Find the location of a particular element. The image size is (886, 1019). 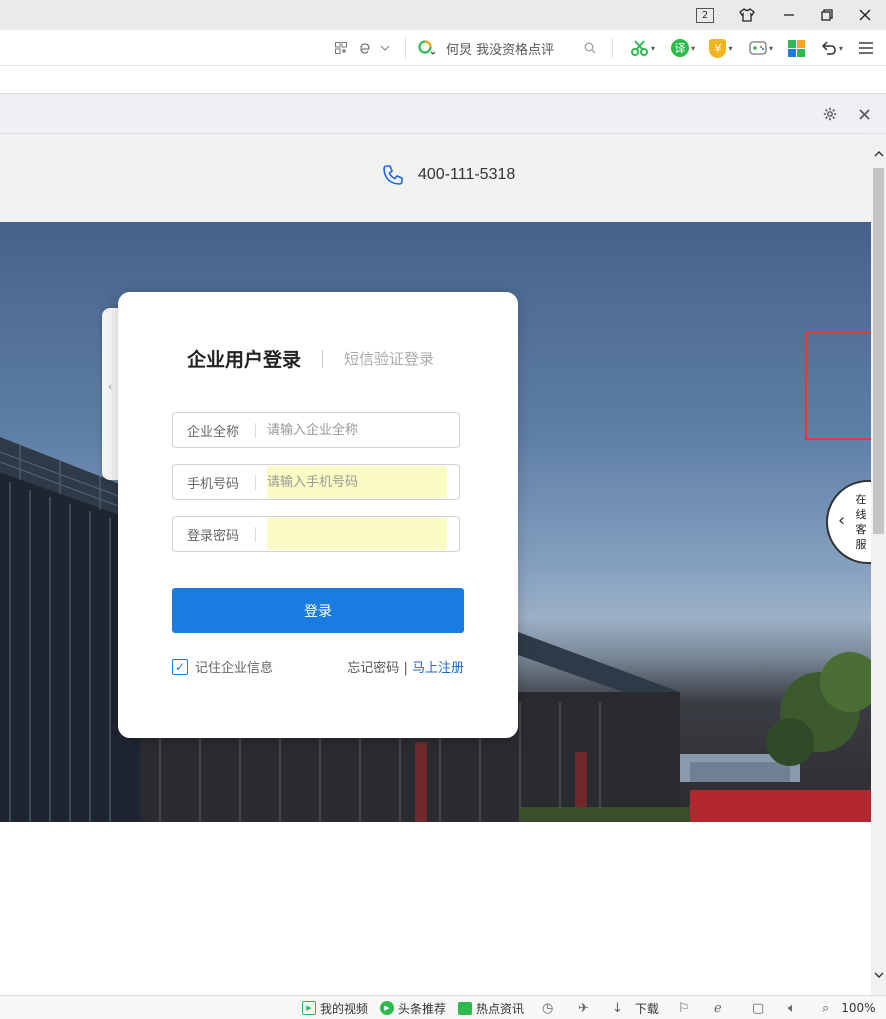

account-links: 忘记密码 | 马上注册 is located at coordinates (405, 666).